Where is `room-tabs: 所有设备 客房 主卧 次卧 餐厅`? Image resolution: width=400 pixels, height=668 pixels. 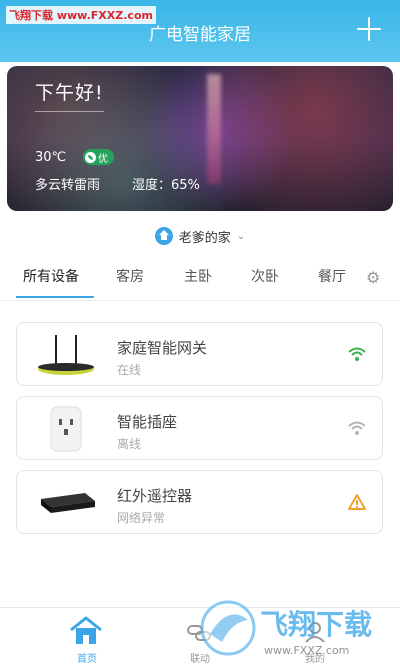 room-tabs: 所有设备 客房 主卧 次卧 餐厅 is located at coordinates (200, 283).